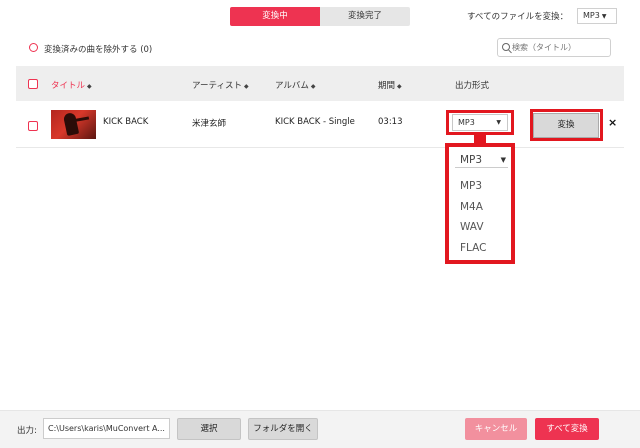 The width and height of the screenshot is (640, 448). I want to click on row-album: KICK BACK - Single, so click(315, 122).